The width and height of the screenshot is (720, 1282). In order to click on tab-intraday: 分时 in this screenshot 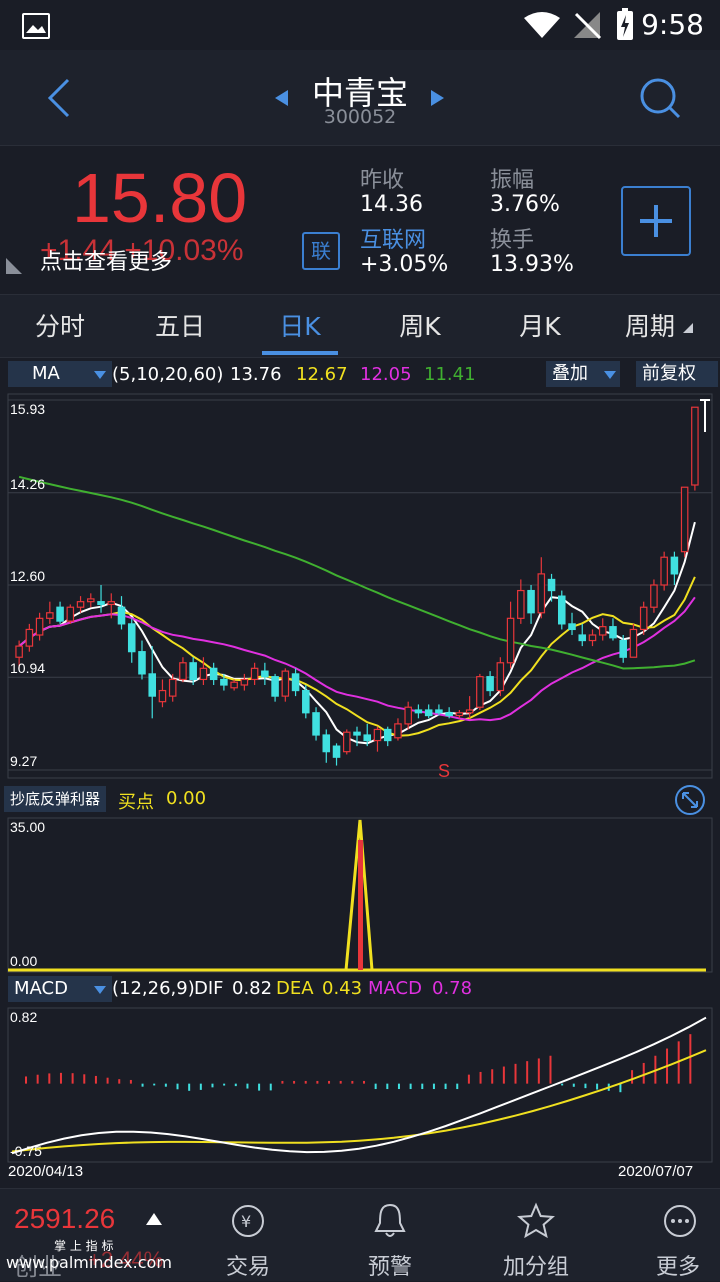, I will do `click(60, 325)`.